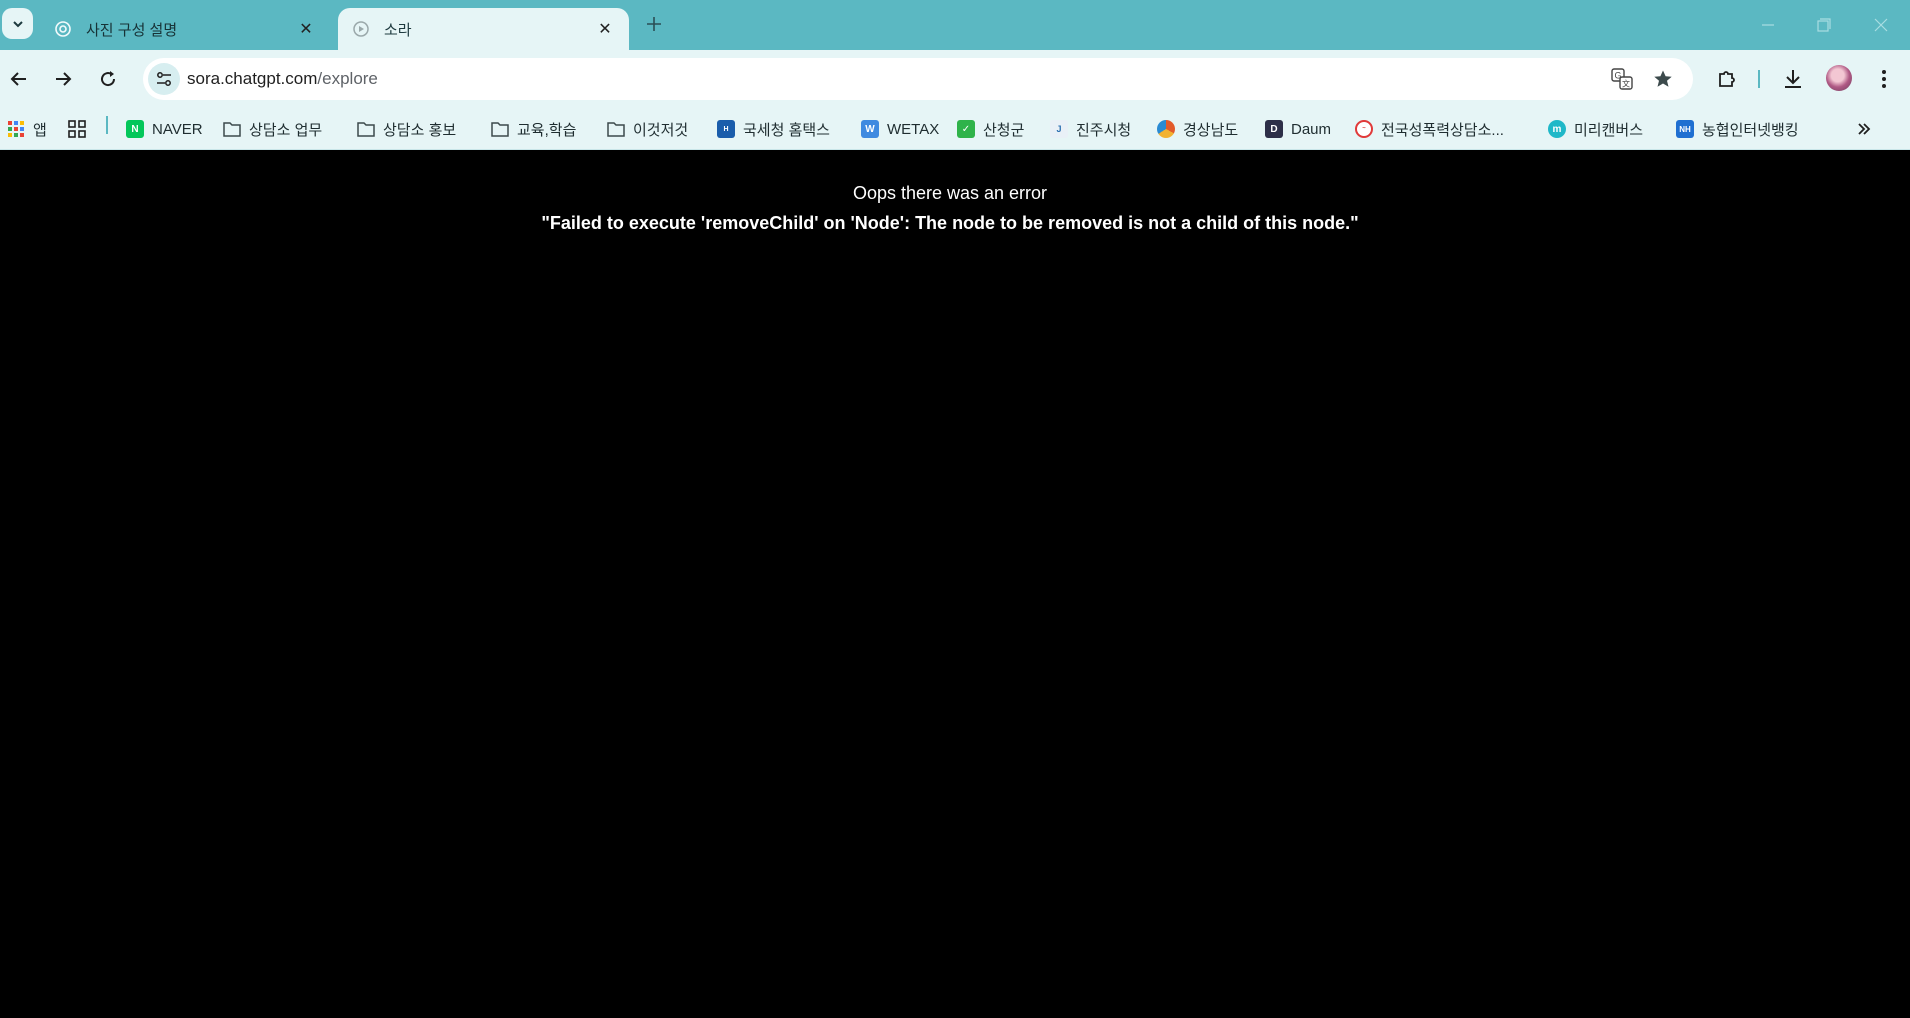 The image size is (1910, 1018). What do you see at coordinates (1759, 79) in the screenshot?
I see `toolbar-divider` at bounding box center [1759, 79].